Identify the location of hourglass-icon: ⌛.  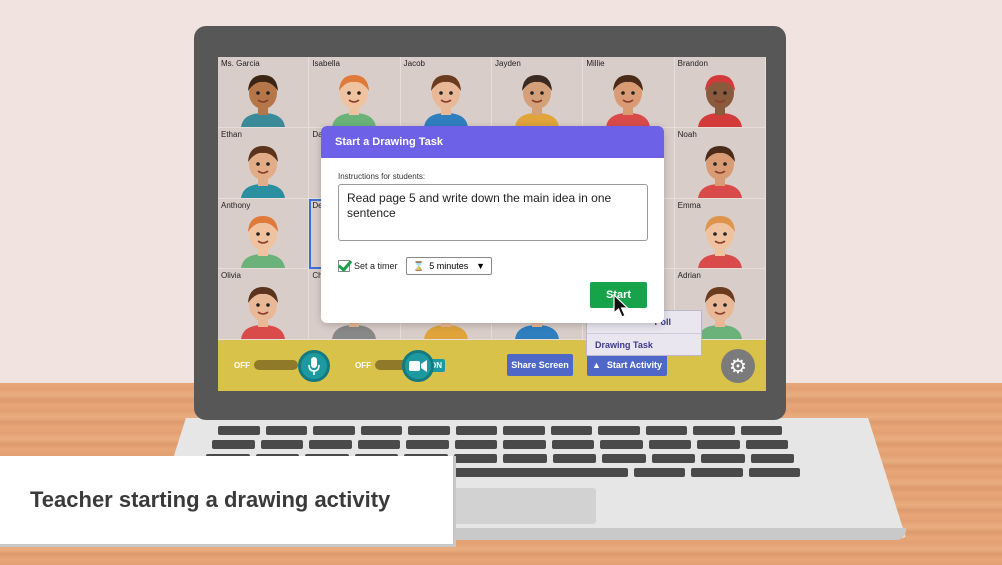
(419, 265).